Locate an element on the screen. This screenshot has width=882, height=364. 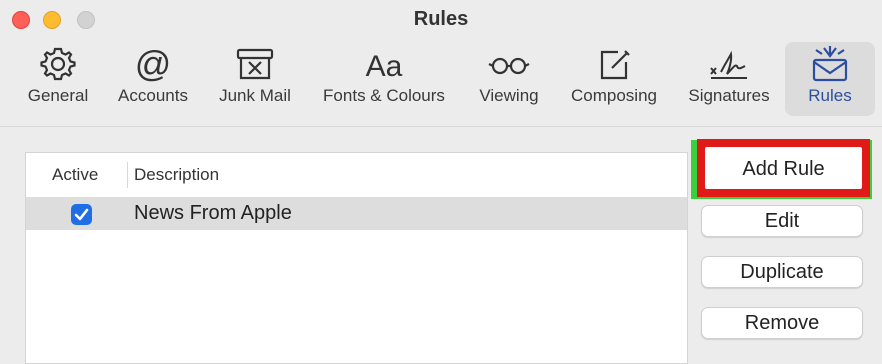
table-header: Active Description is located at coordinates (356, 175).